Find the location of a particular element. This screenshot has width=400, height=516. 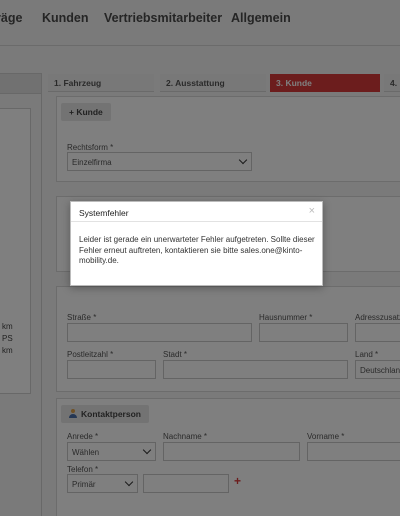

dialog-header: Systemfehler × is located at coordinates (196, 212).